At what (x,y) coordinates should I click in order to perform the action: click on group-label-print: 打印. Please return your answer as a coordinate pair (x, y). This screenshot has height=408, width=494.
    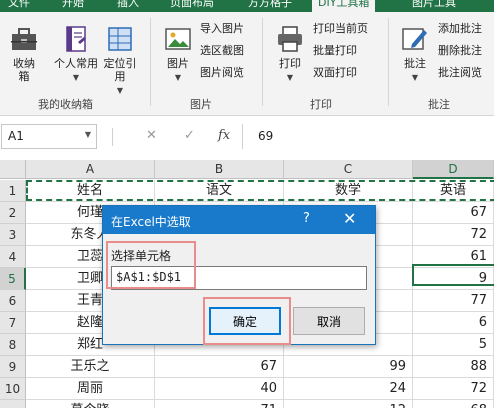
    Looking at the image, I should click on (321, 104).